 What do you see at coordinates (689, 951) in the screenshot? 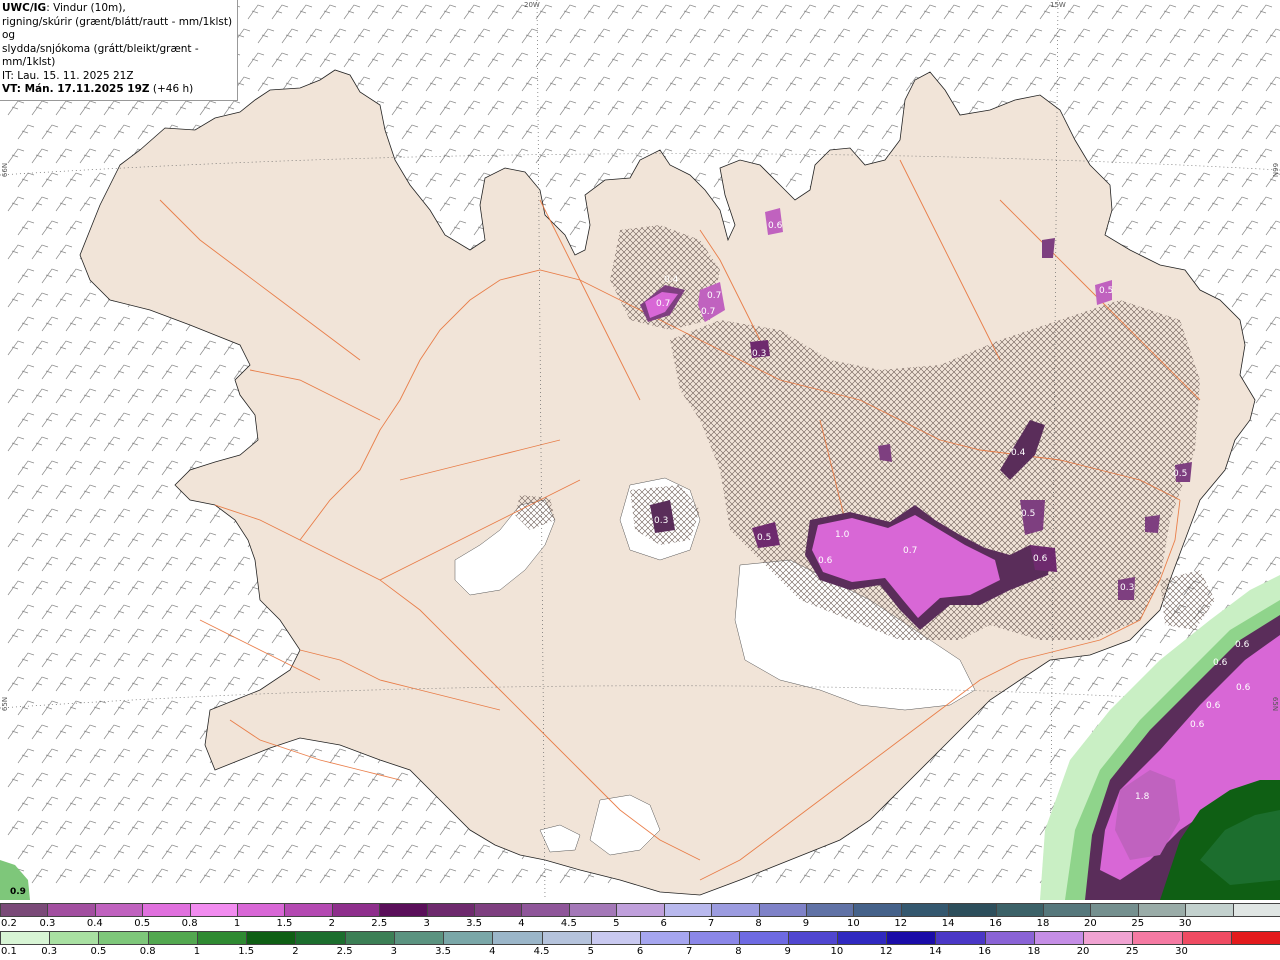
I see `legend-label: 7` at bounding box center [689, 951].